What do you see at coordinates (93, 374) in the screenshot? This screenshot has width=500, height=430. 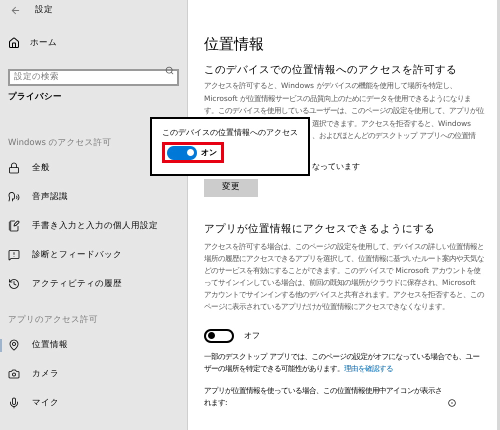 I see `sidebar-item: カメラ` at bounding box center [93, 374].